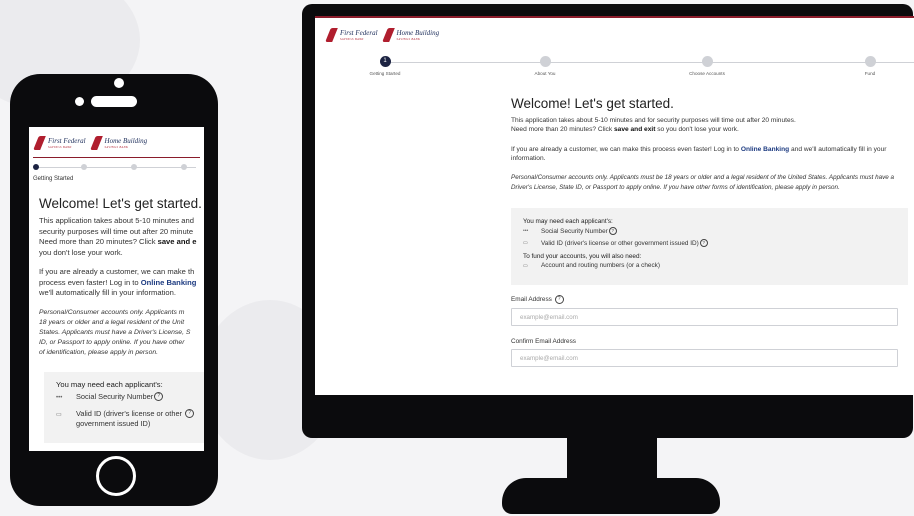 This screenshot has height=516, width=914. I want to click on email-field, so click(704, 317).